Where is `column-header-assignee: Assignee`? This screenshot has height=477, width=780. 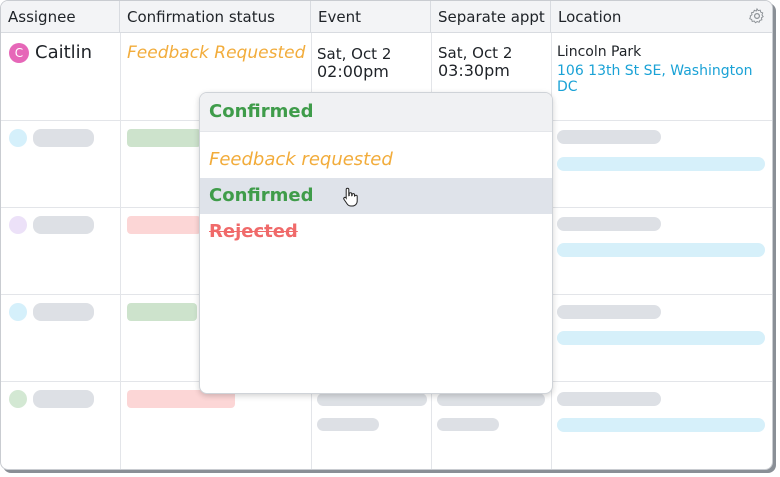 column-header-assignee: Assignee is located at coordinates (60, 17).